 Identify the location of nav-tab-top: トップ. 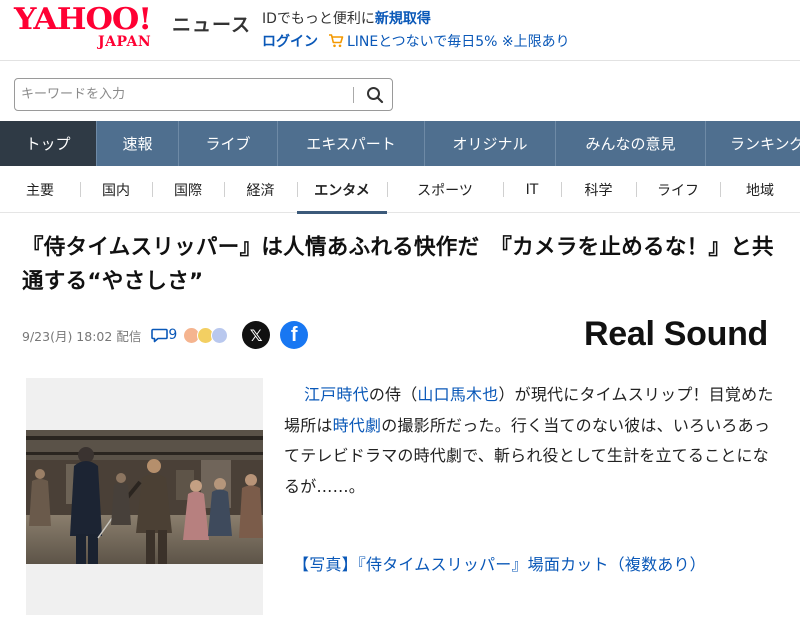
(48, 143).